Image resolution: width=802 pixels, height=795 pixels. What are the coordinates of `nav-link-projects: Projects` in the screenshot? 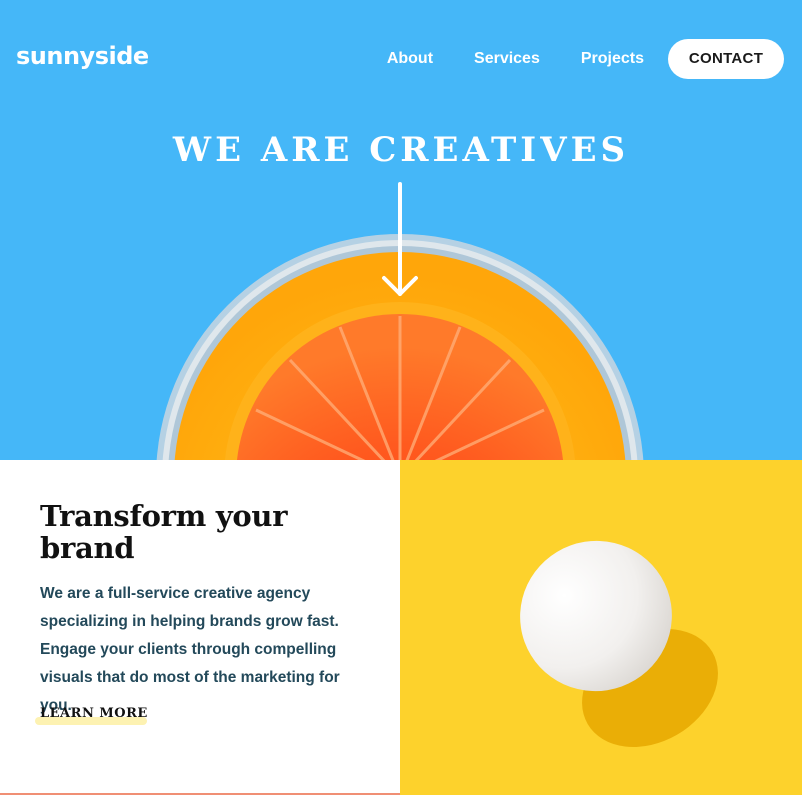 It's located at (612, 59).